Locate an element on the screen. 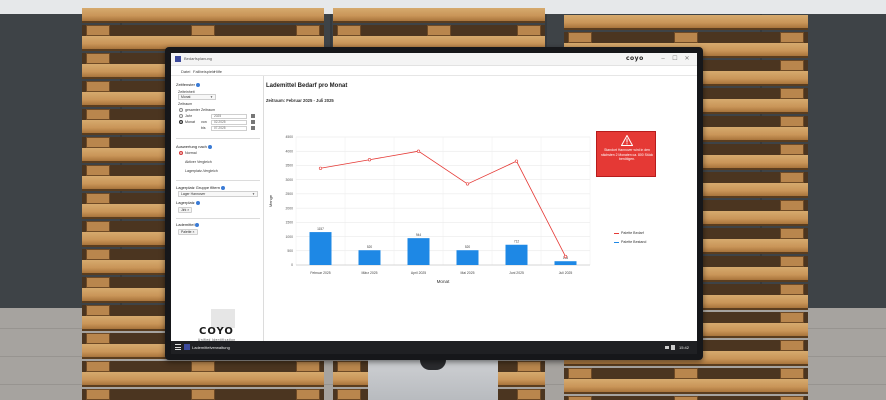 This screenshot has width=886, height=400. legend-item-bedarf: Palette Bedarf is located at coordinates (629, 233).